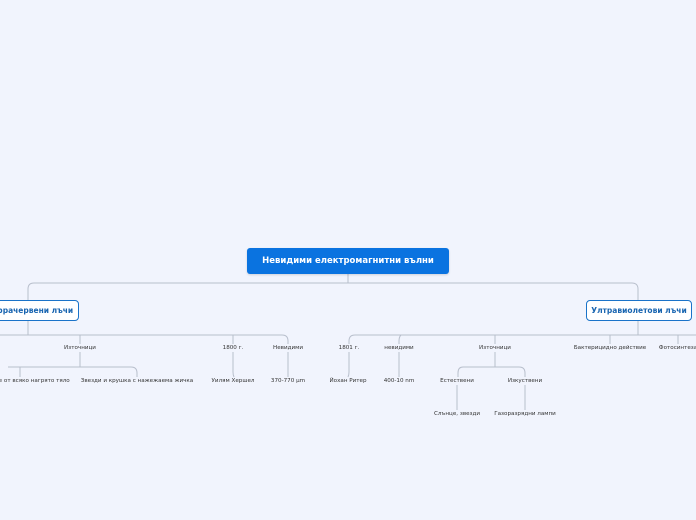 The image size is (696, 520). I want to click on branch-ultraviolet: Ултравиолетови лъчи, so click(639, 310).